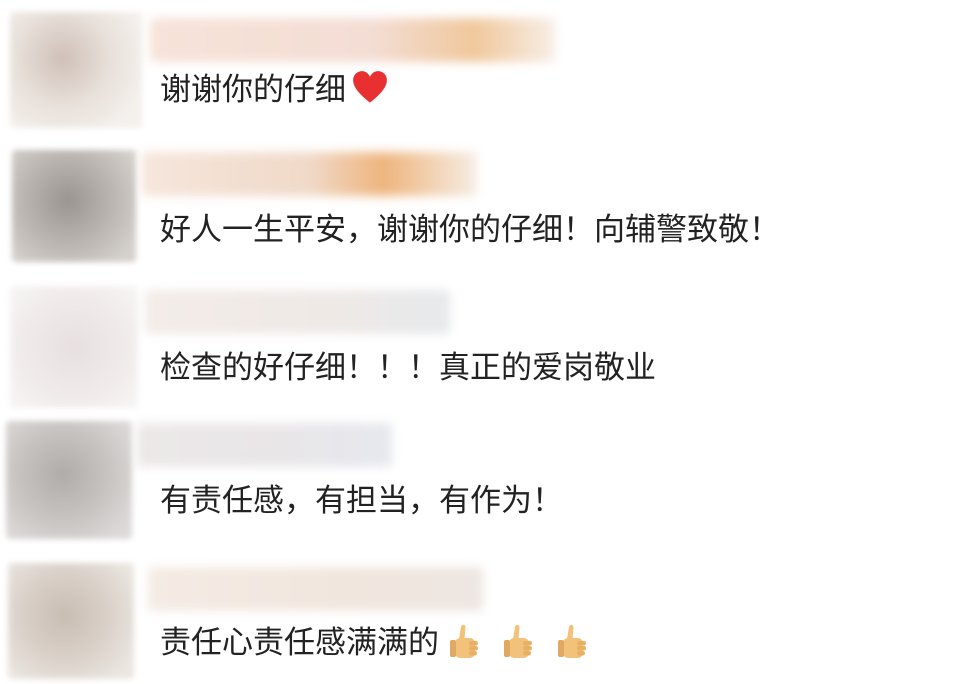 Image resolution: width=978 pixels, height=684 pixels. I want to click on comment-text: 好人一生平安，谢谢你的仔细！向辅警致敬！, so click(470, 230).